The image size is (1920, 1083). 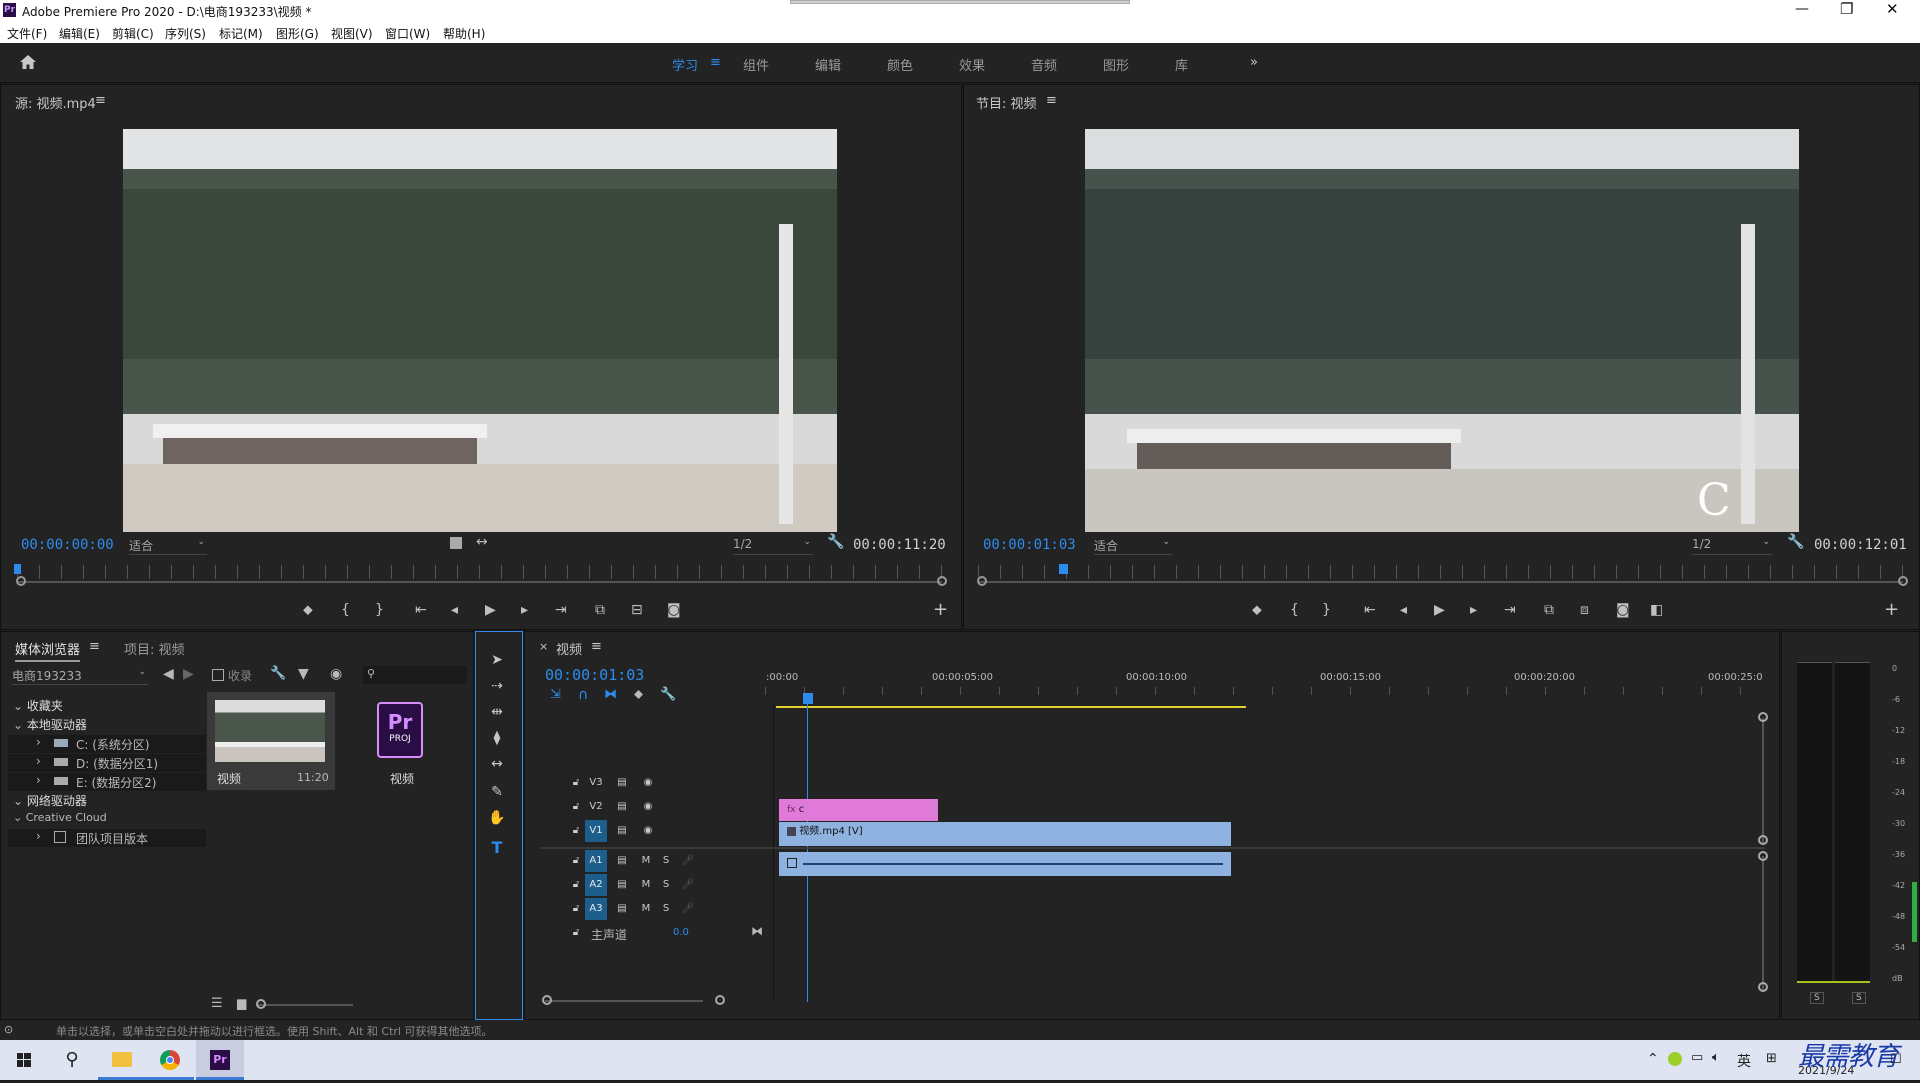 What do you see at coordinates (168, 674) in the screenshot?
I see `back-arrow-icon: ◀` at bounding box center [168, 674].